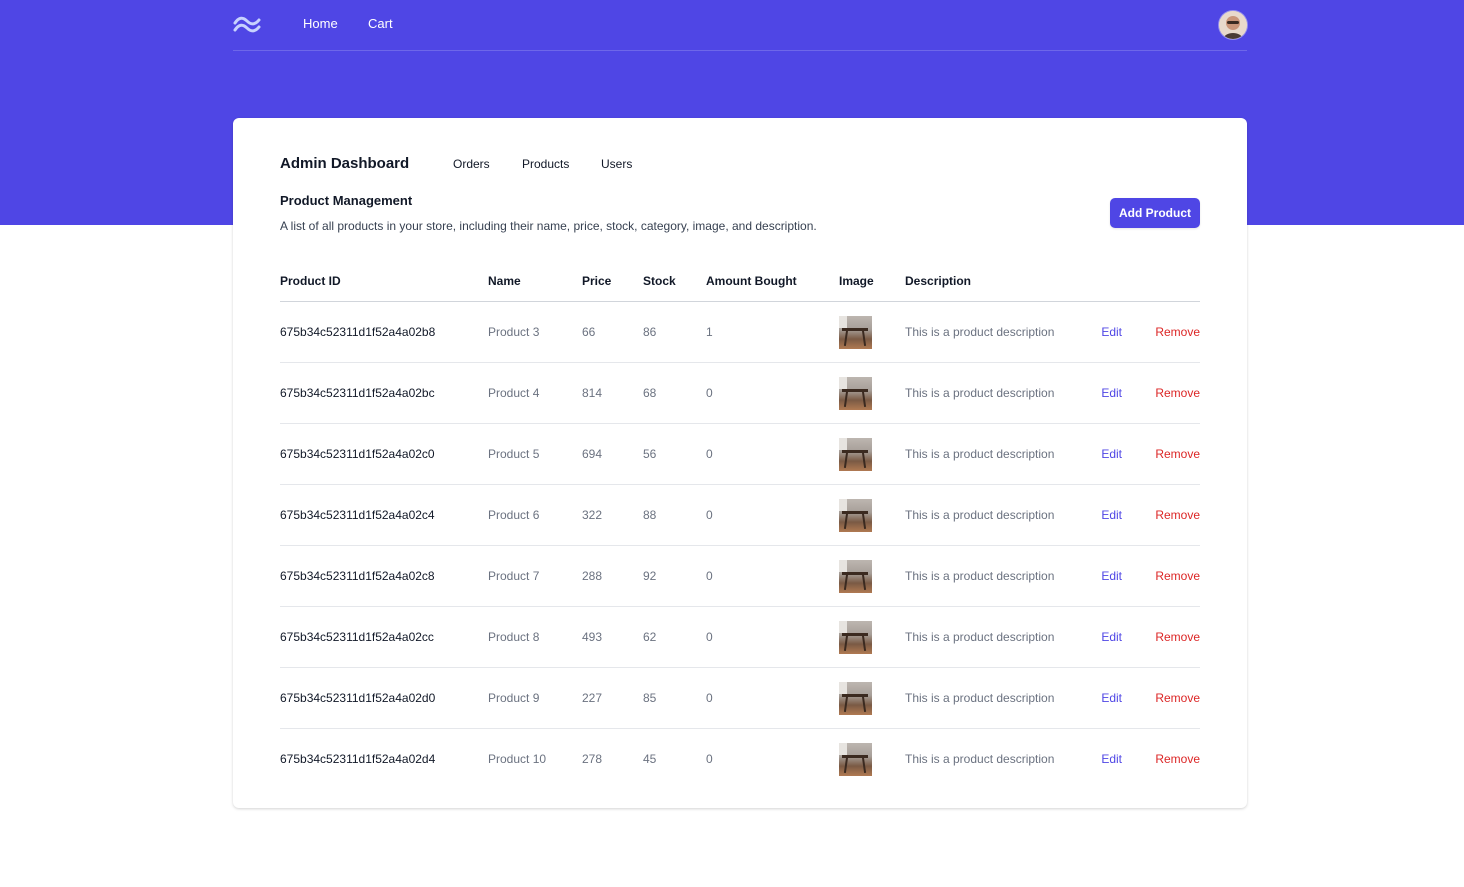  I want to click on column-header-remove, so click(1172, 281).